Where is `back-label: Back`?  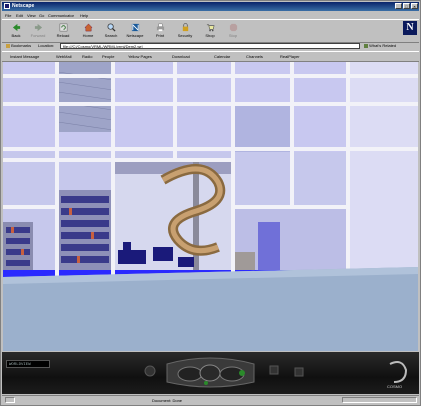
back-label: Back is located at coordinates (16, 35).